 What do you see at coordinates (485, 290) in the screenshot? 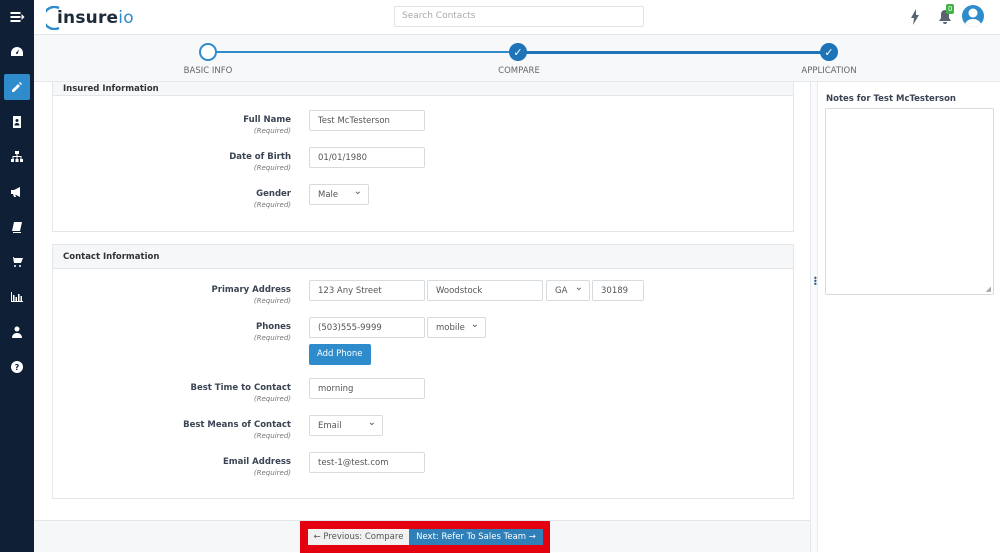
I see `city-input: Woodstock` at bounding box center [485, 290].